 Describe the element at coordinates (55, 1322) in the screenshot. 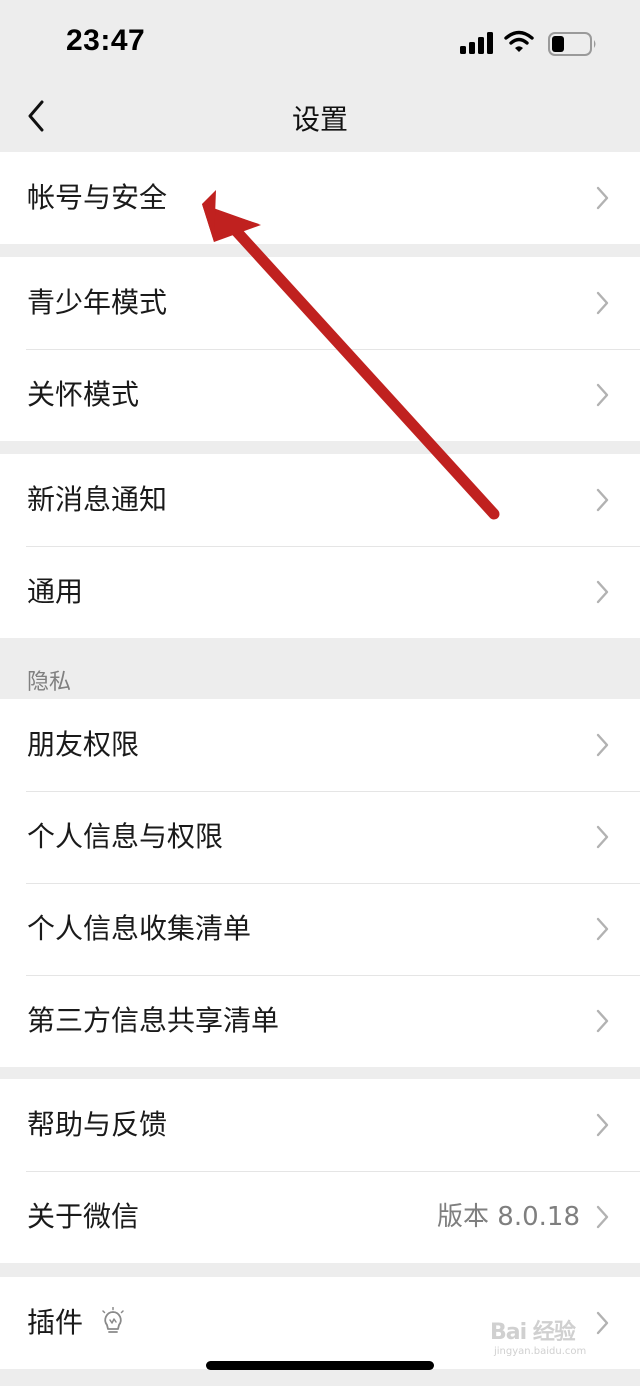

I see `settings-item-label: 插件` at that location.